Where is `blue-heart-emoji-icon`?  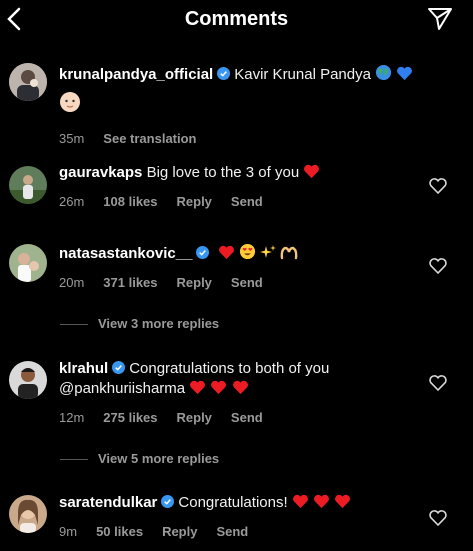
blue-heart-emoji-icon is located at coordinates (404, 76).